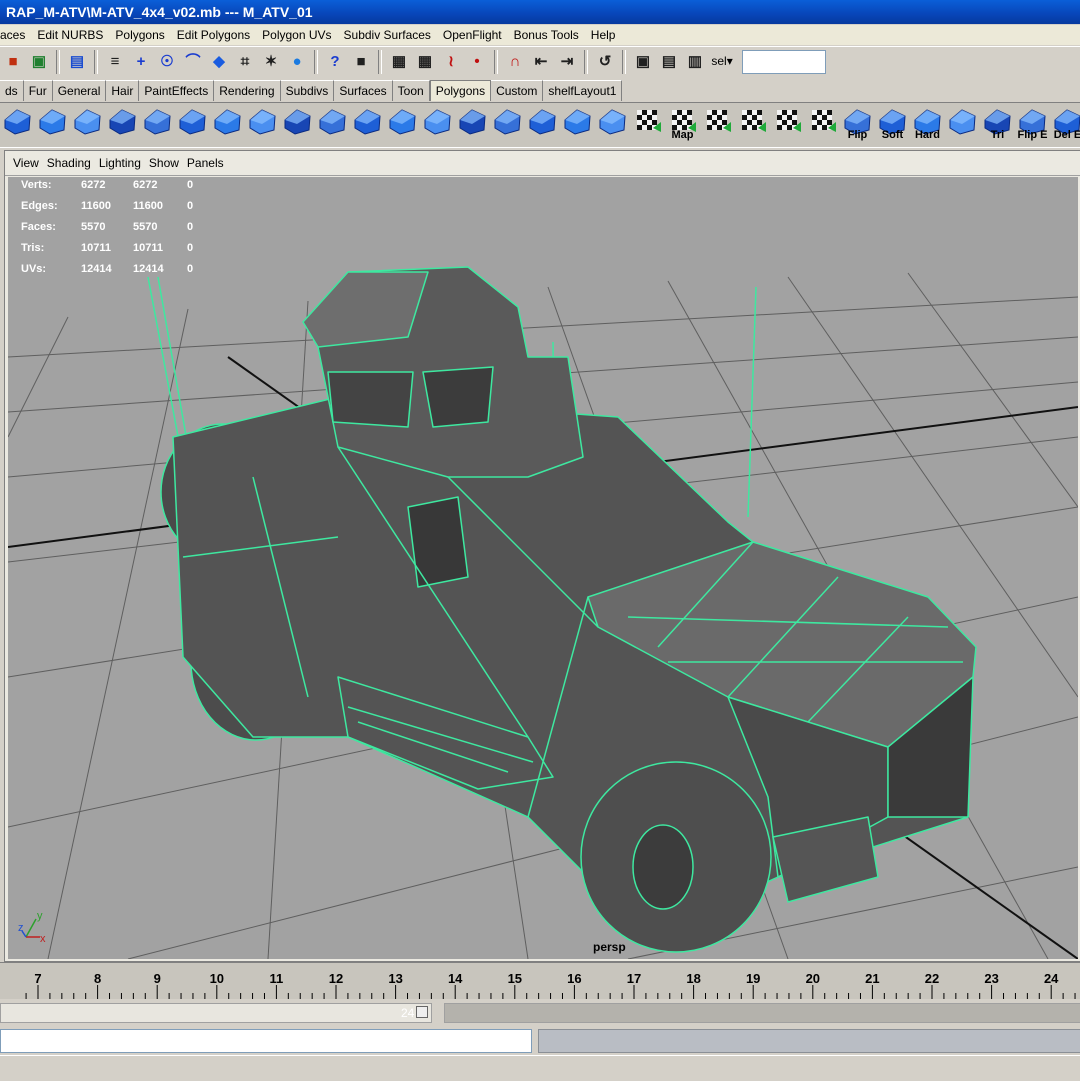 The height and width of the screenshot is (1081, 1080). I want to click on grid-snap-icon: ▦, so click(425, 62).